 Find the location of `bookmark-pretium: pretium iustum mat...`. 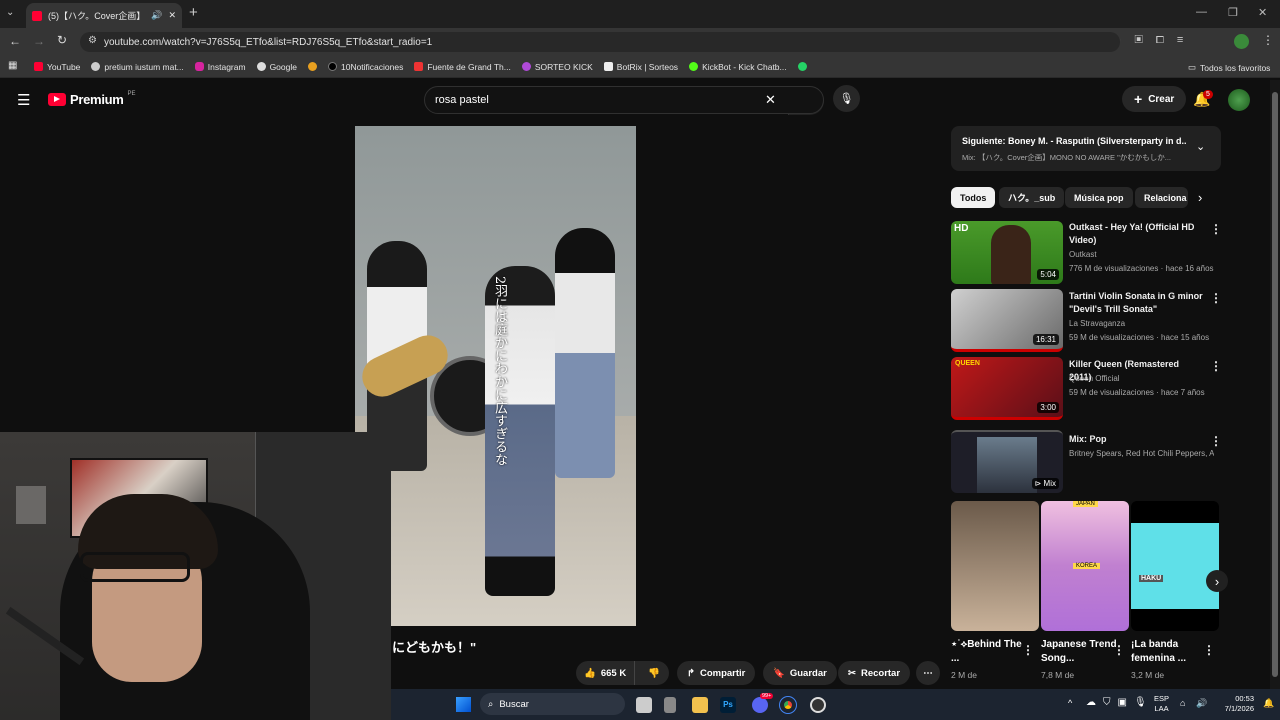

bookmark-pretium: pretium iustum mat... is located at coordinates (137, 67).